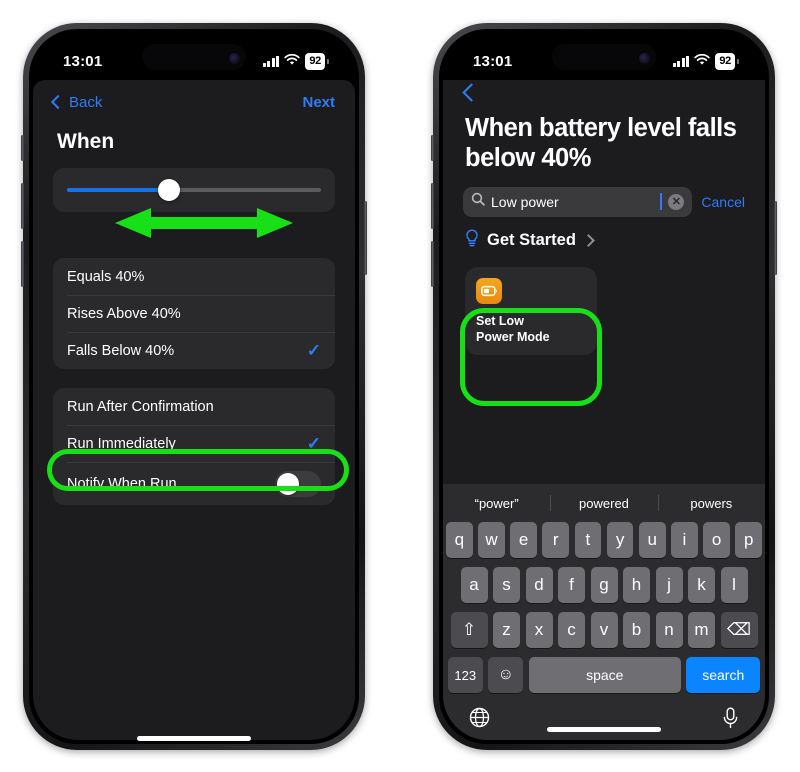 The image size is (800, 772). I want to click on microphone-icon, so click(730, 720).